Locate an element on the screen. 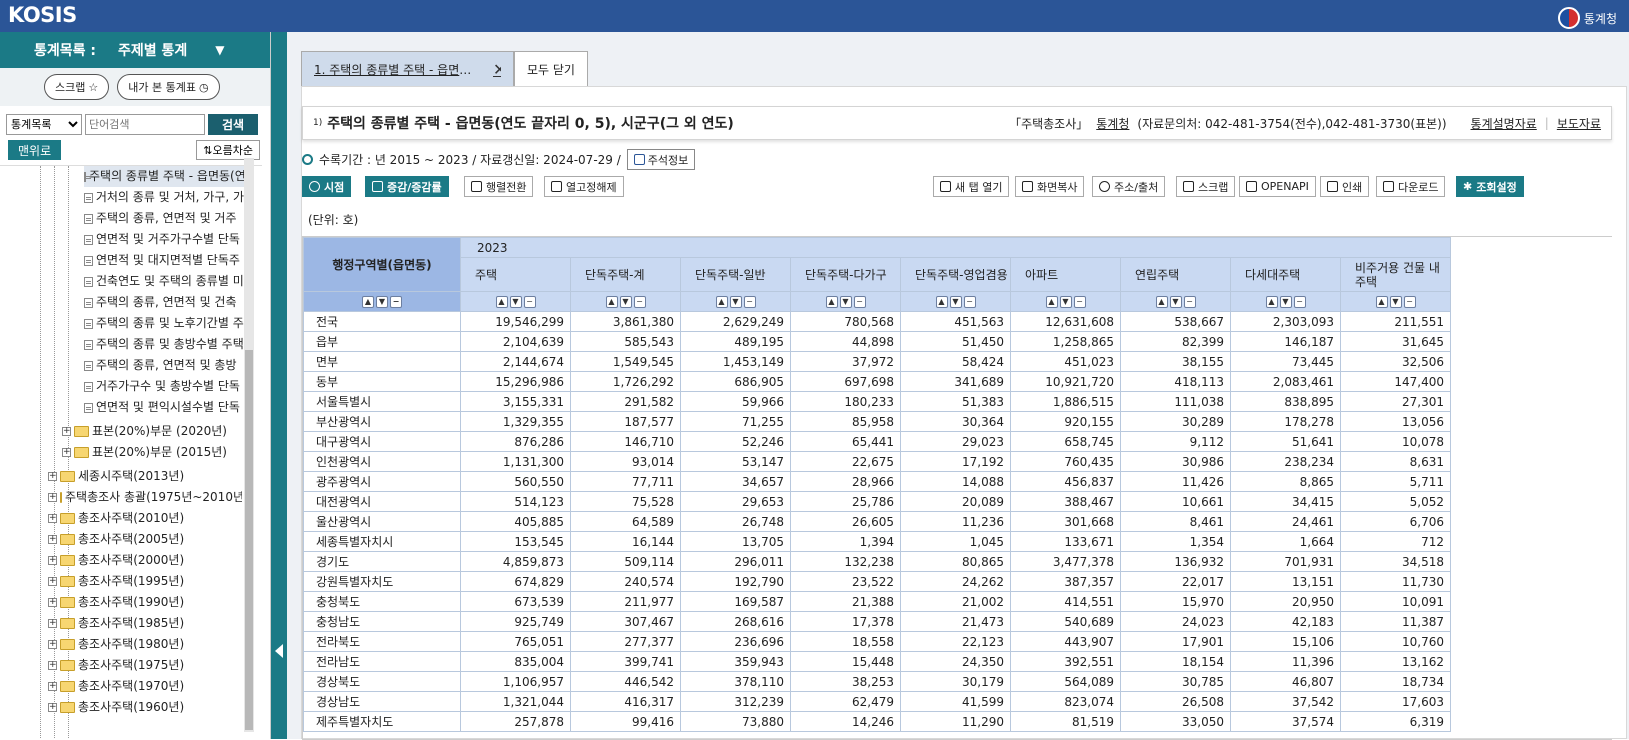  pivot-button: 행렬전환 is located at coordinates (499, 186).